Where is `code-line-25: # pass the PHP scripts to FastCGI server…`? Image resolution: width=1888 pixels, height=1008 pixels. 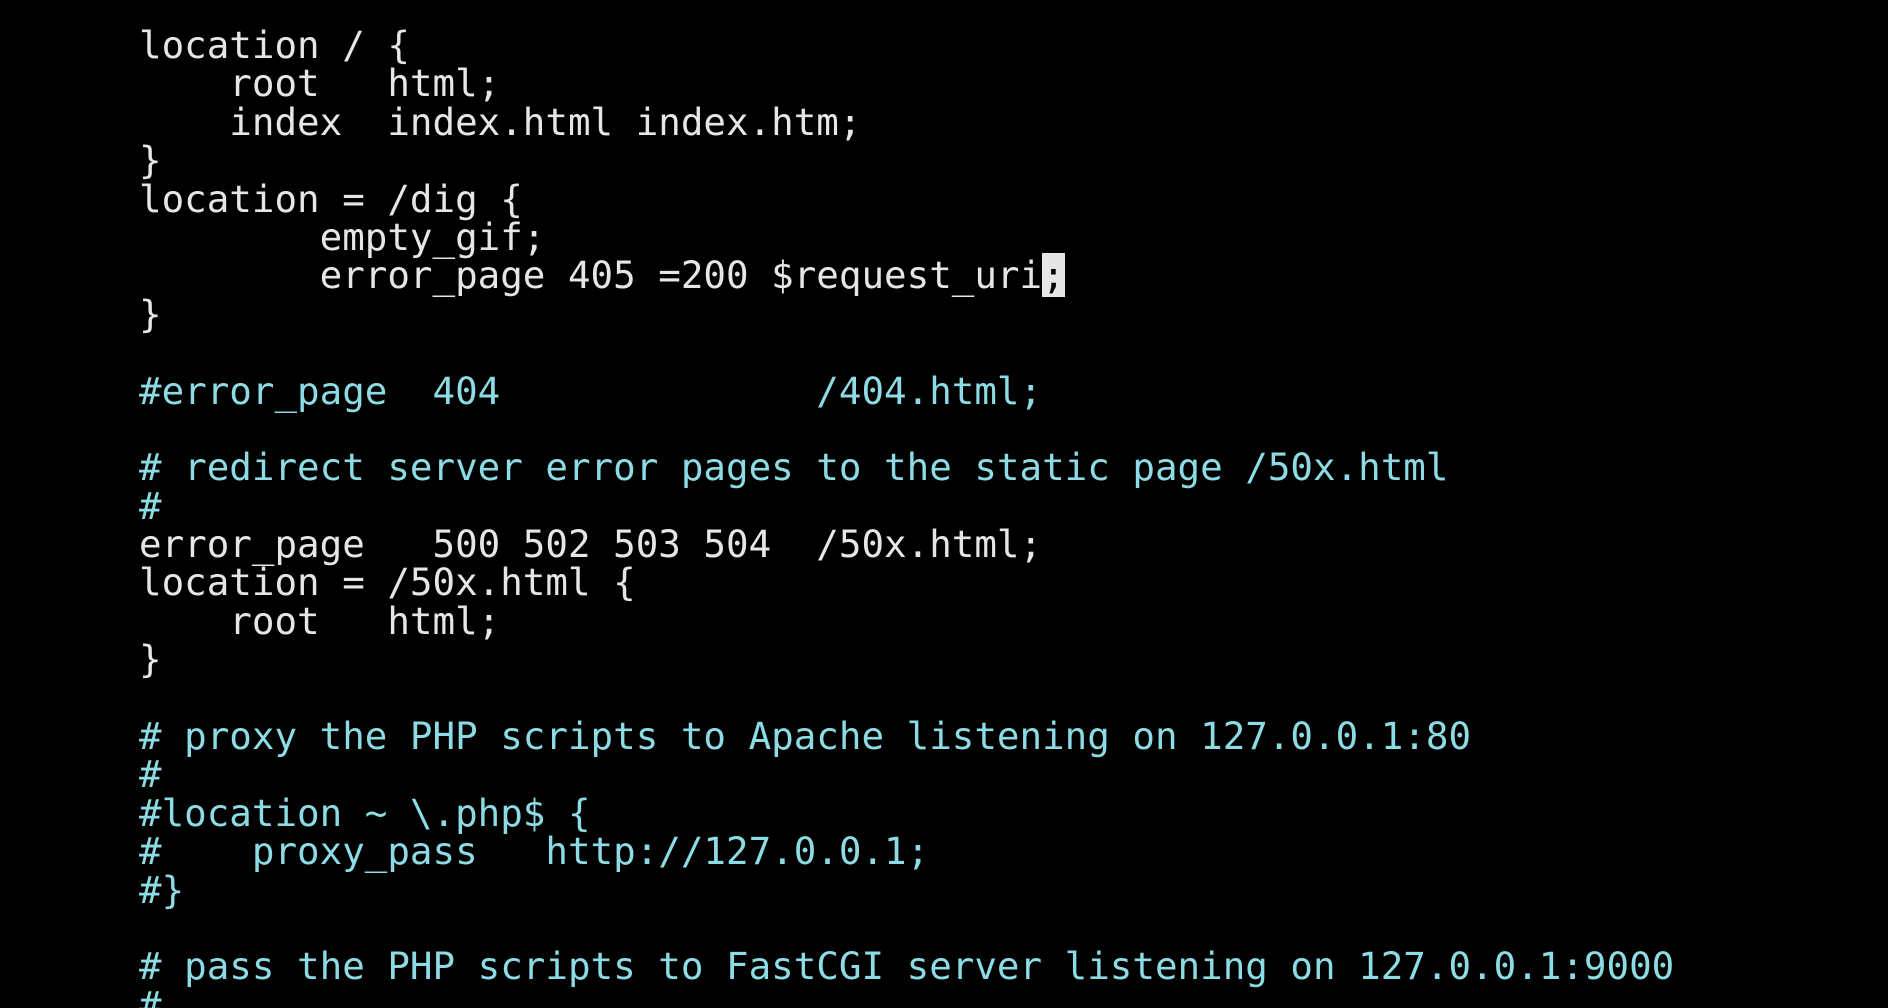
code-line-25: # pass the PHP scripts to FastCGI server… is located at coordinates (907, 966).